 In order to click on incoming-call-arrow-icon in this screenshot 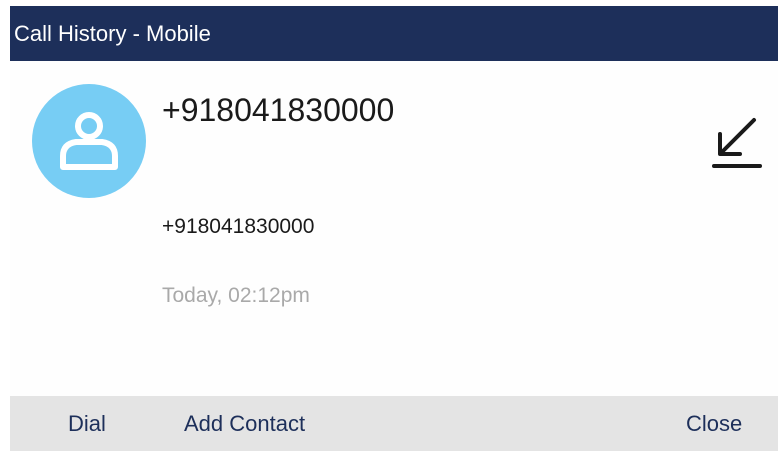, I will do `click(738, 142)`.